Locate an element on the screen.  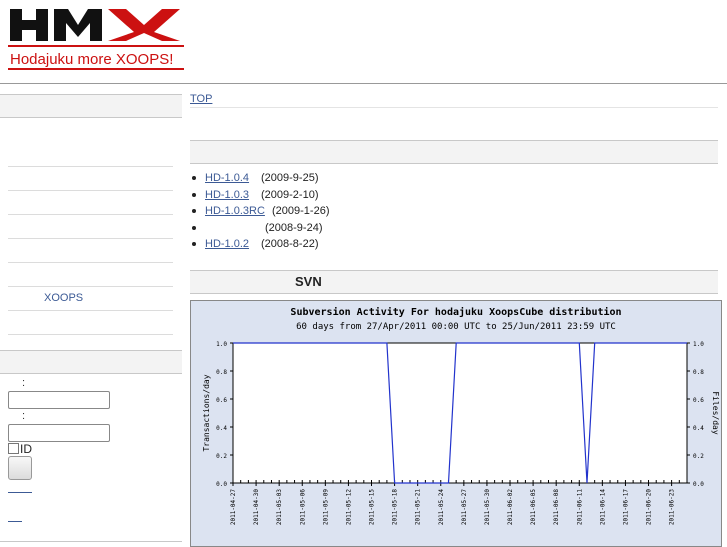
remember-label: ID is located at coordinates (26, 449).